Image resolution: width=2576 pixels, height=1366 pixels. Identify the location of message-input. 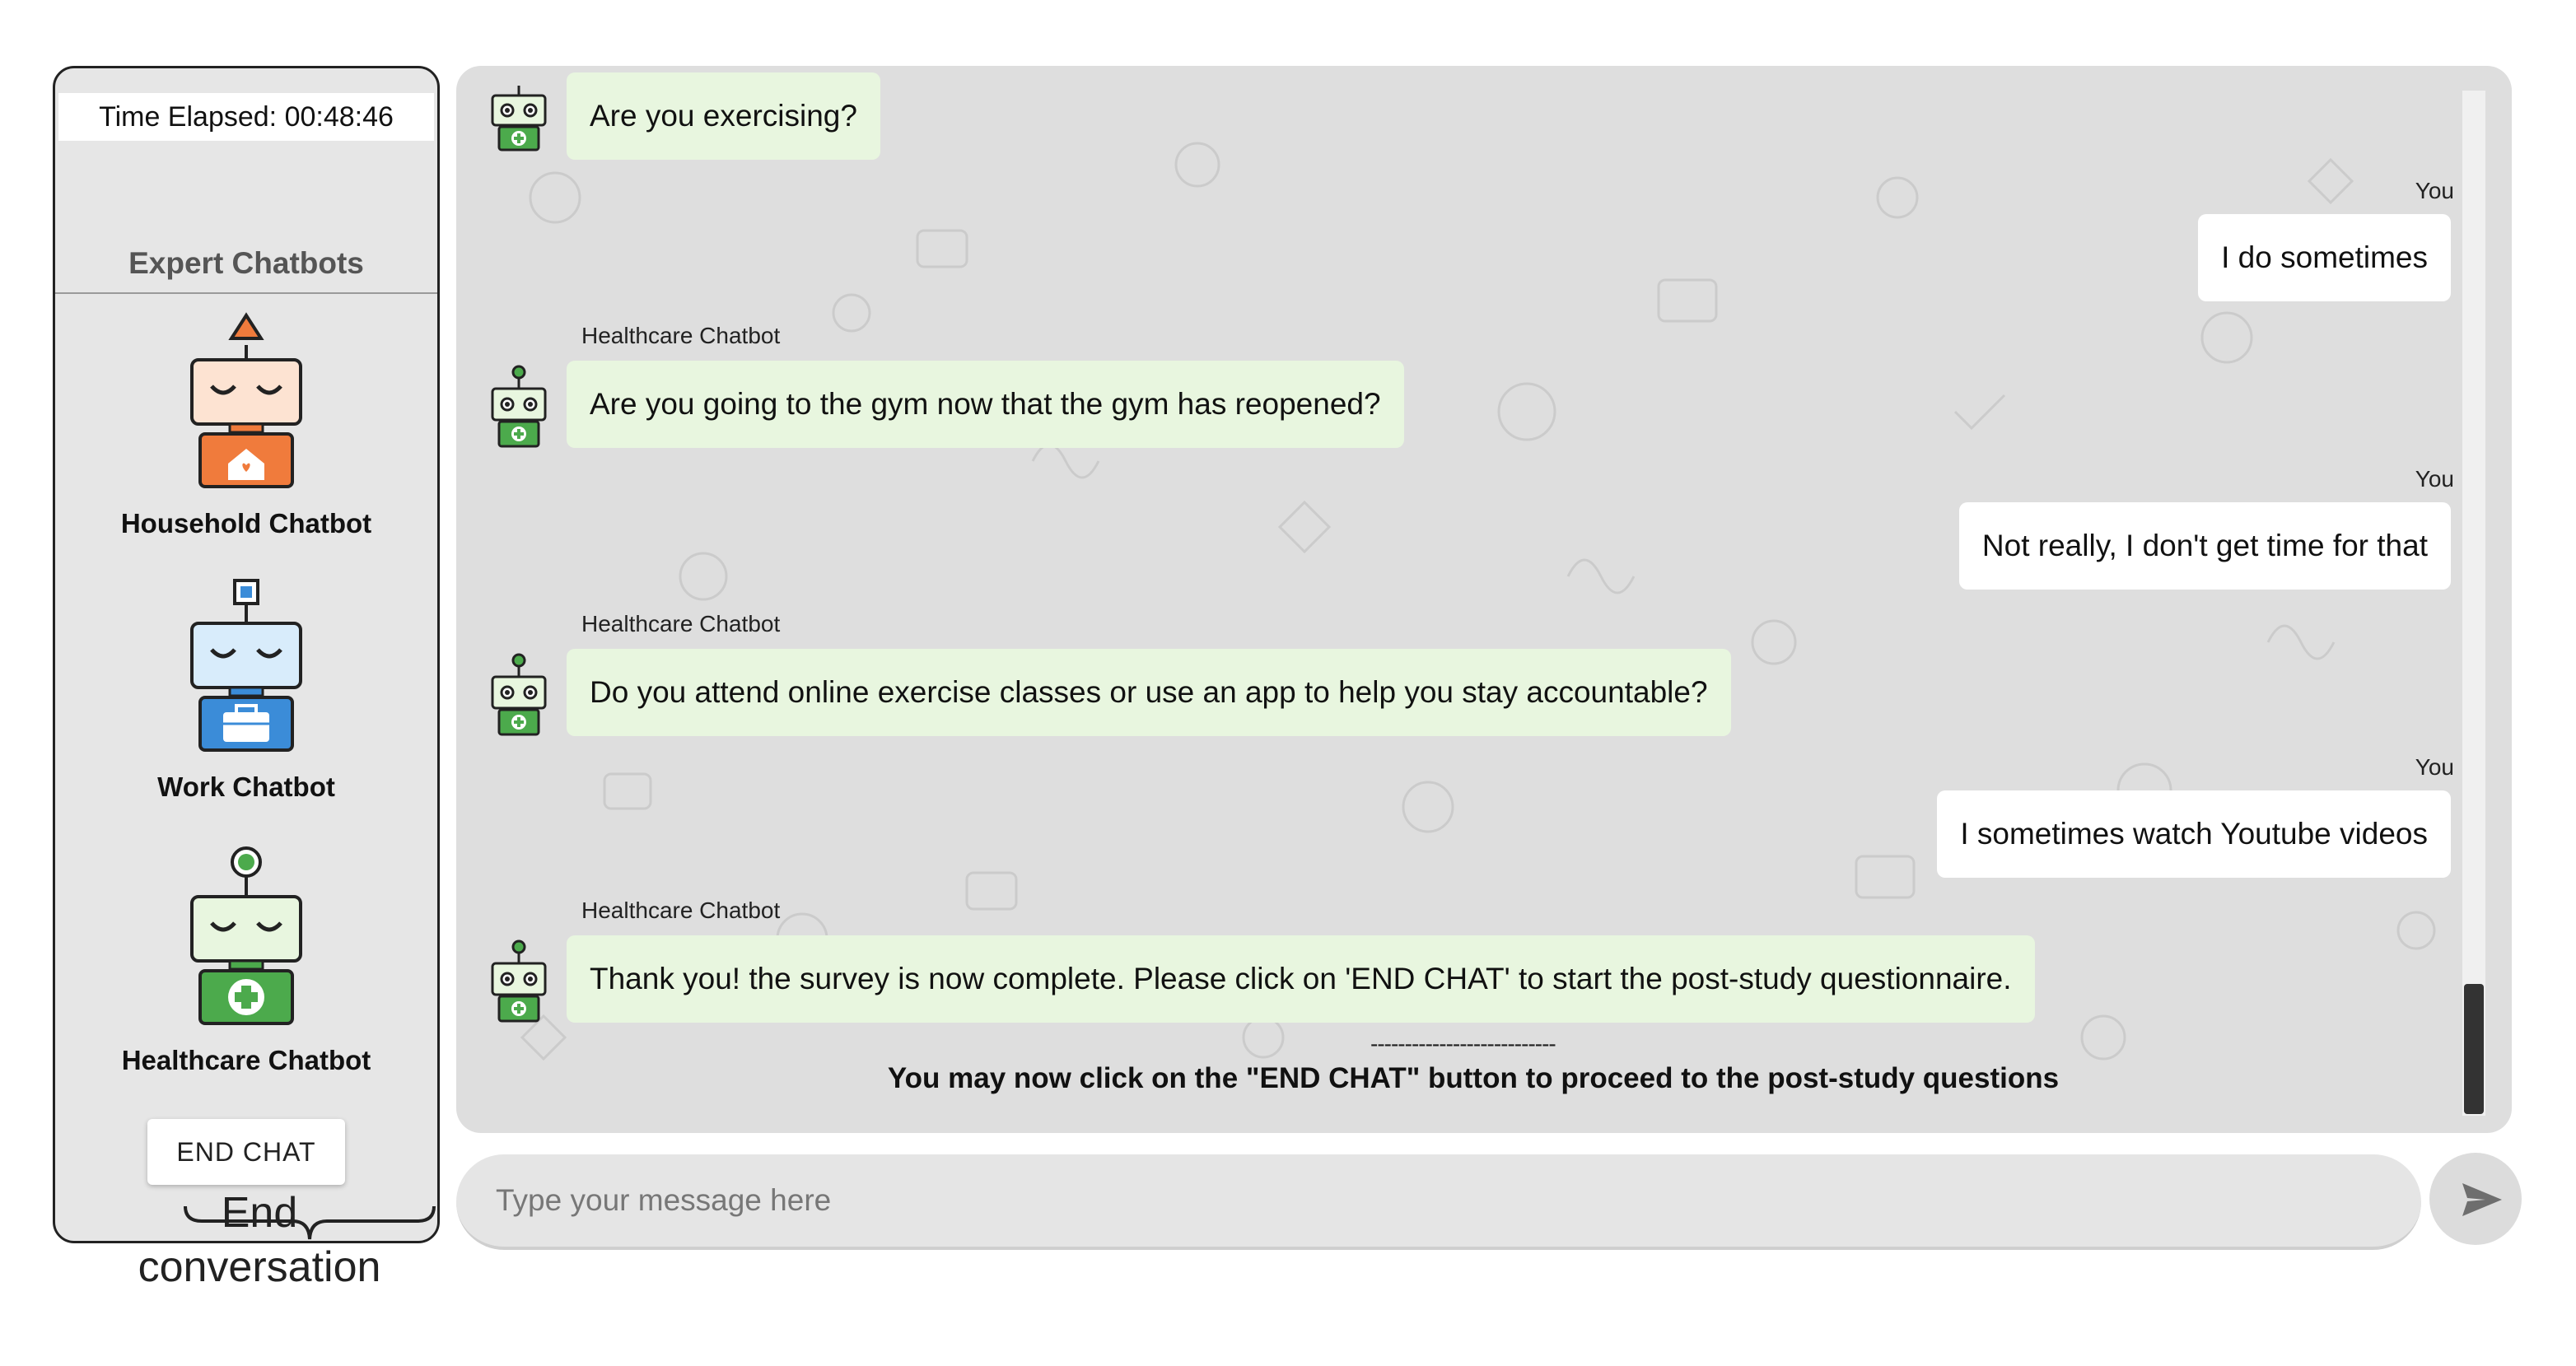
(1434, 1201).